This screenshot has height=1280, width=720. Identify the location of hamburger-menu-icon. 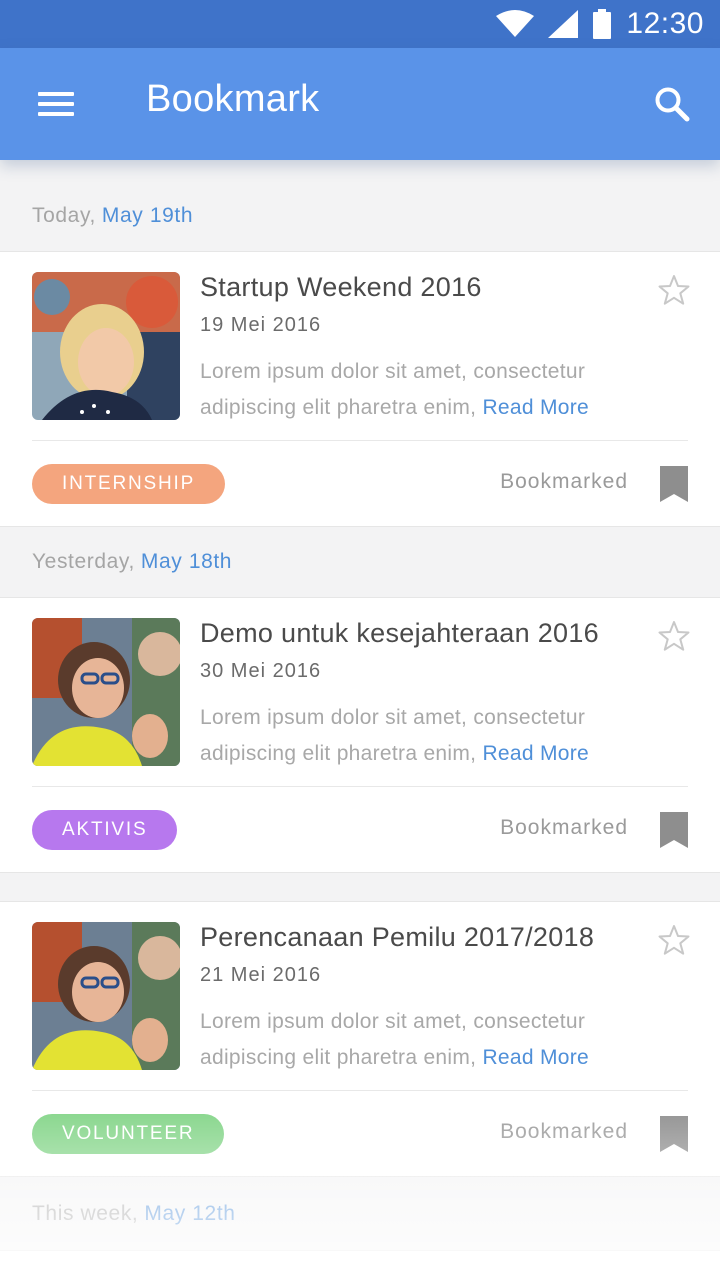
(56, 104).